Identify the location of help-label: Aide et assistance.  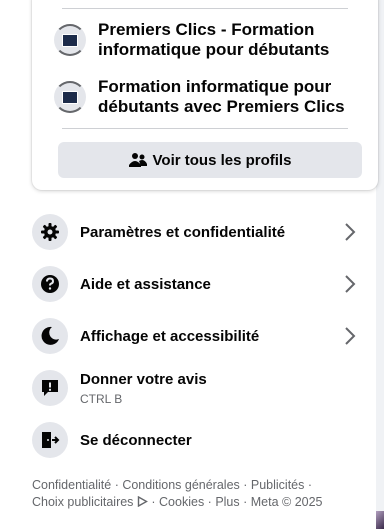
(145, 284).